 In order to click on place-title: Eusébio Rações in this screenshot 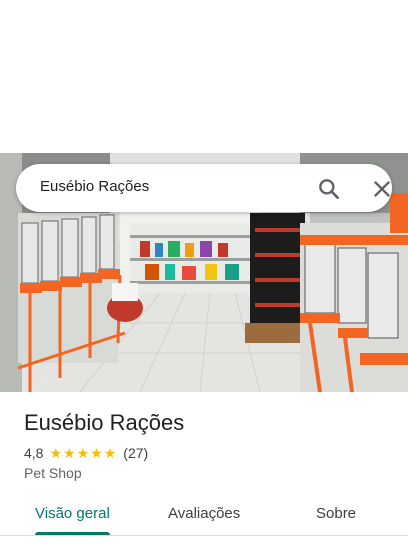, I will do `click(104, 422)`.